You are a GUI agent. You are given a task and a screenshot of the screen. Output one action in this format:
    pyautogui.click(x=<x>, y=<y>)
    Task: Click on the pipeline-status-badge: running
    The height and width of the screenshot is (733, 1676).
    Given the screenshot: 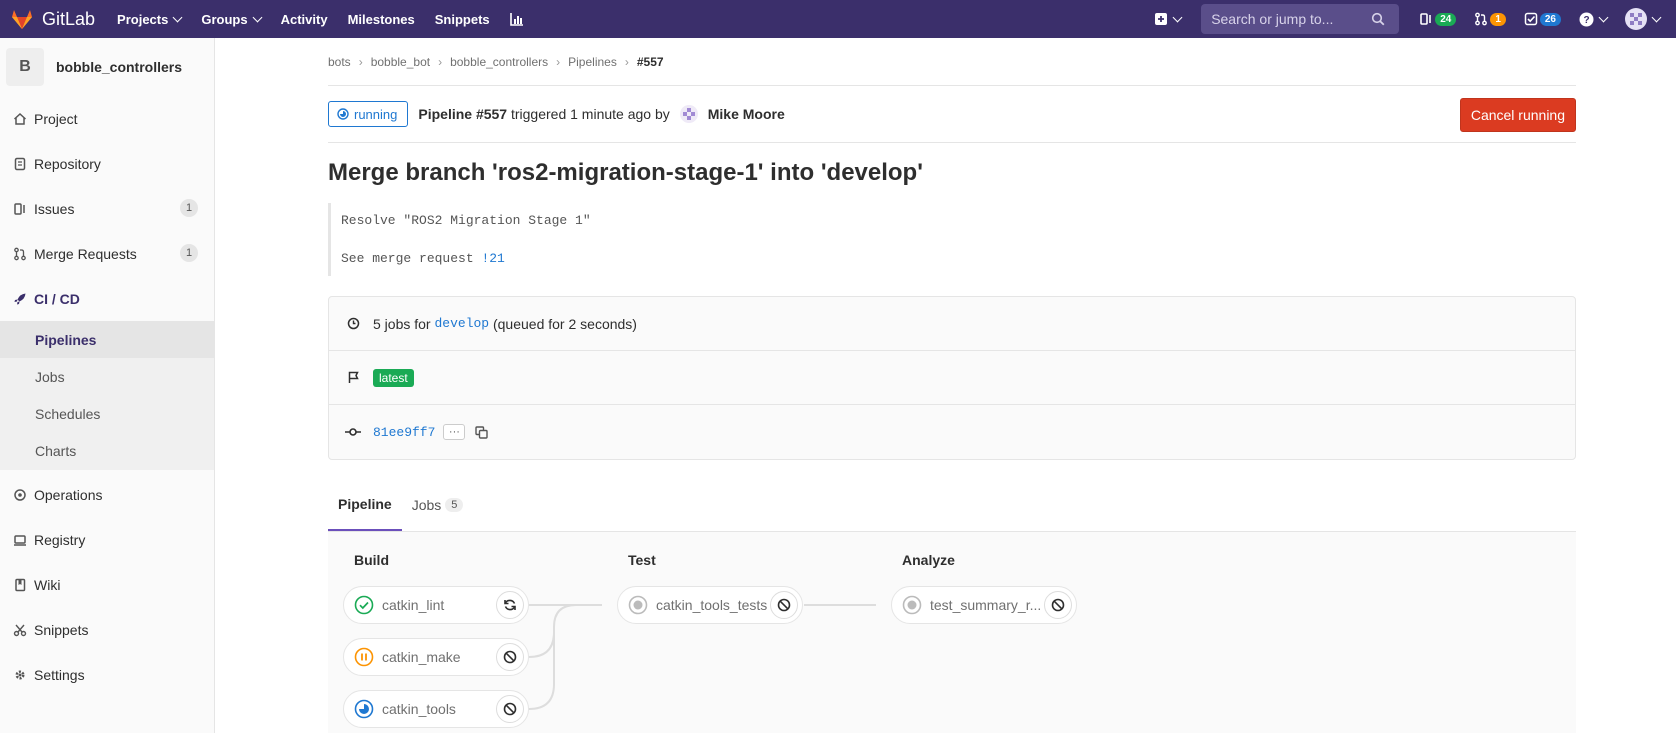 What is the action you would take?
    pyautogui.click(x=368, y=114)
    